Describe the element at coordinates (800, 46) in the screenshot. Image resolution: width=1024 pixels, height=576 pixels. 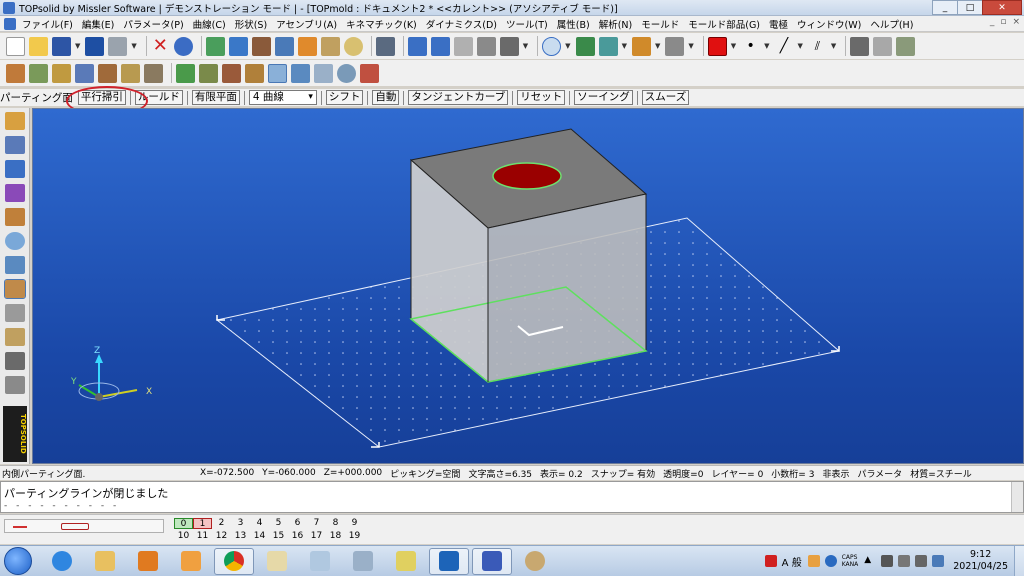
I see `line-style-dropdown-icon: ▼` at that location.